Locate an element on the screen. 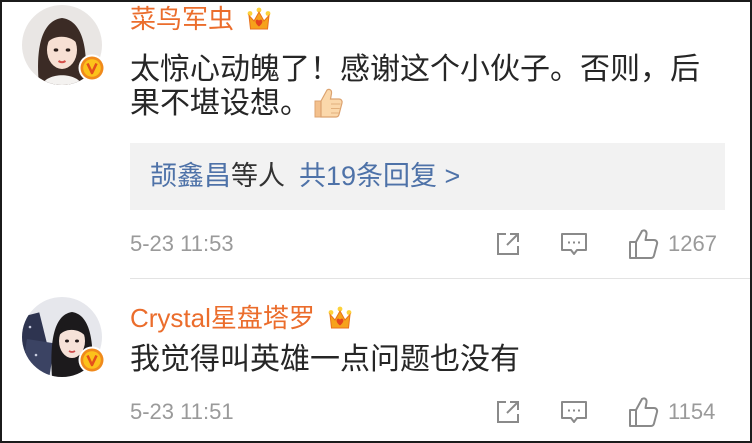  replies-summary: 颉鑫昌等人 共19条回复 > is located at coordinates (427, 176).